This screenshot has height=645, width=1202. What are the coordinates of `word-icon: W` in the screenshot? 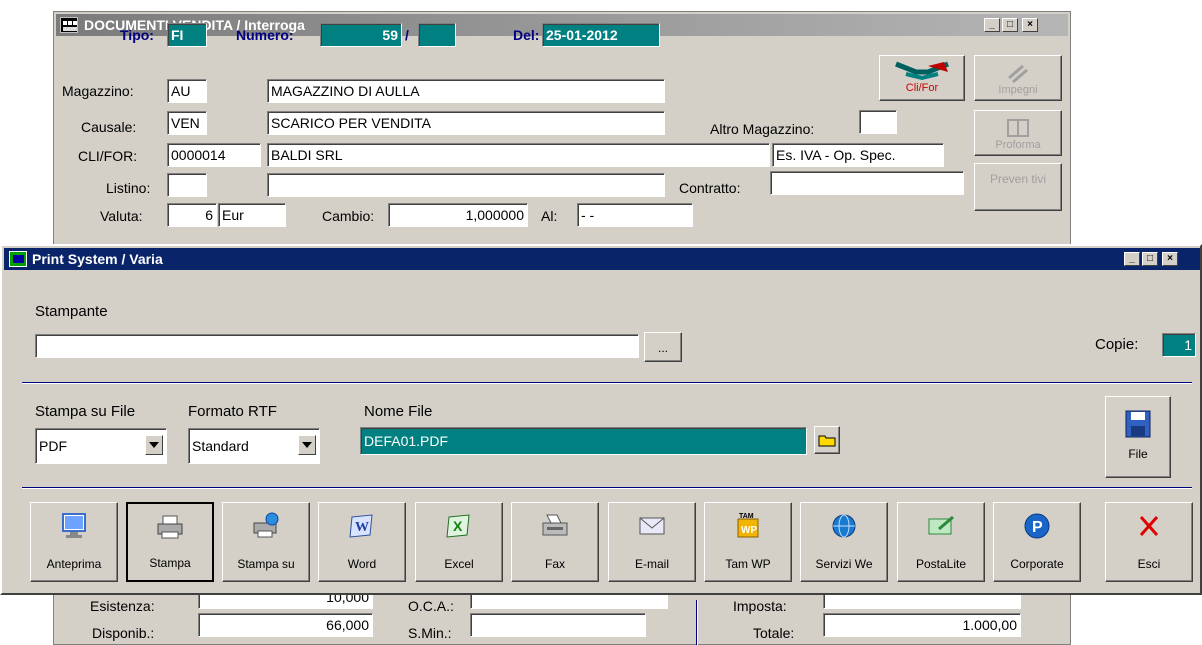 It's located at (361, 526).